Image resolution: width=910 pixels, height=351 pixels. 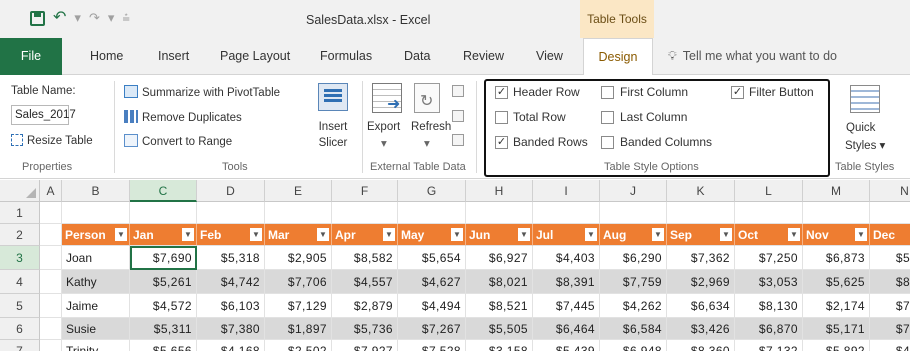 I want to click on sales-value-cell: $4,494, so click(x=432, y=306).